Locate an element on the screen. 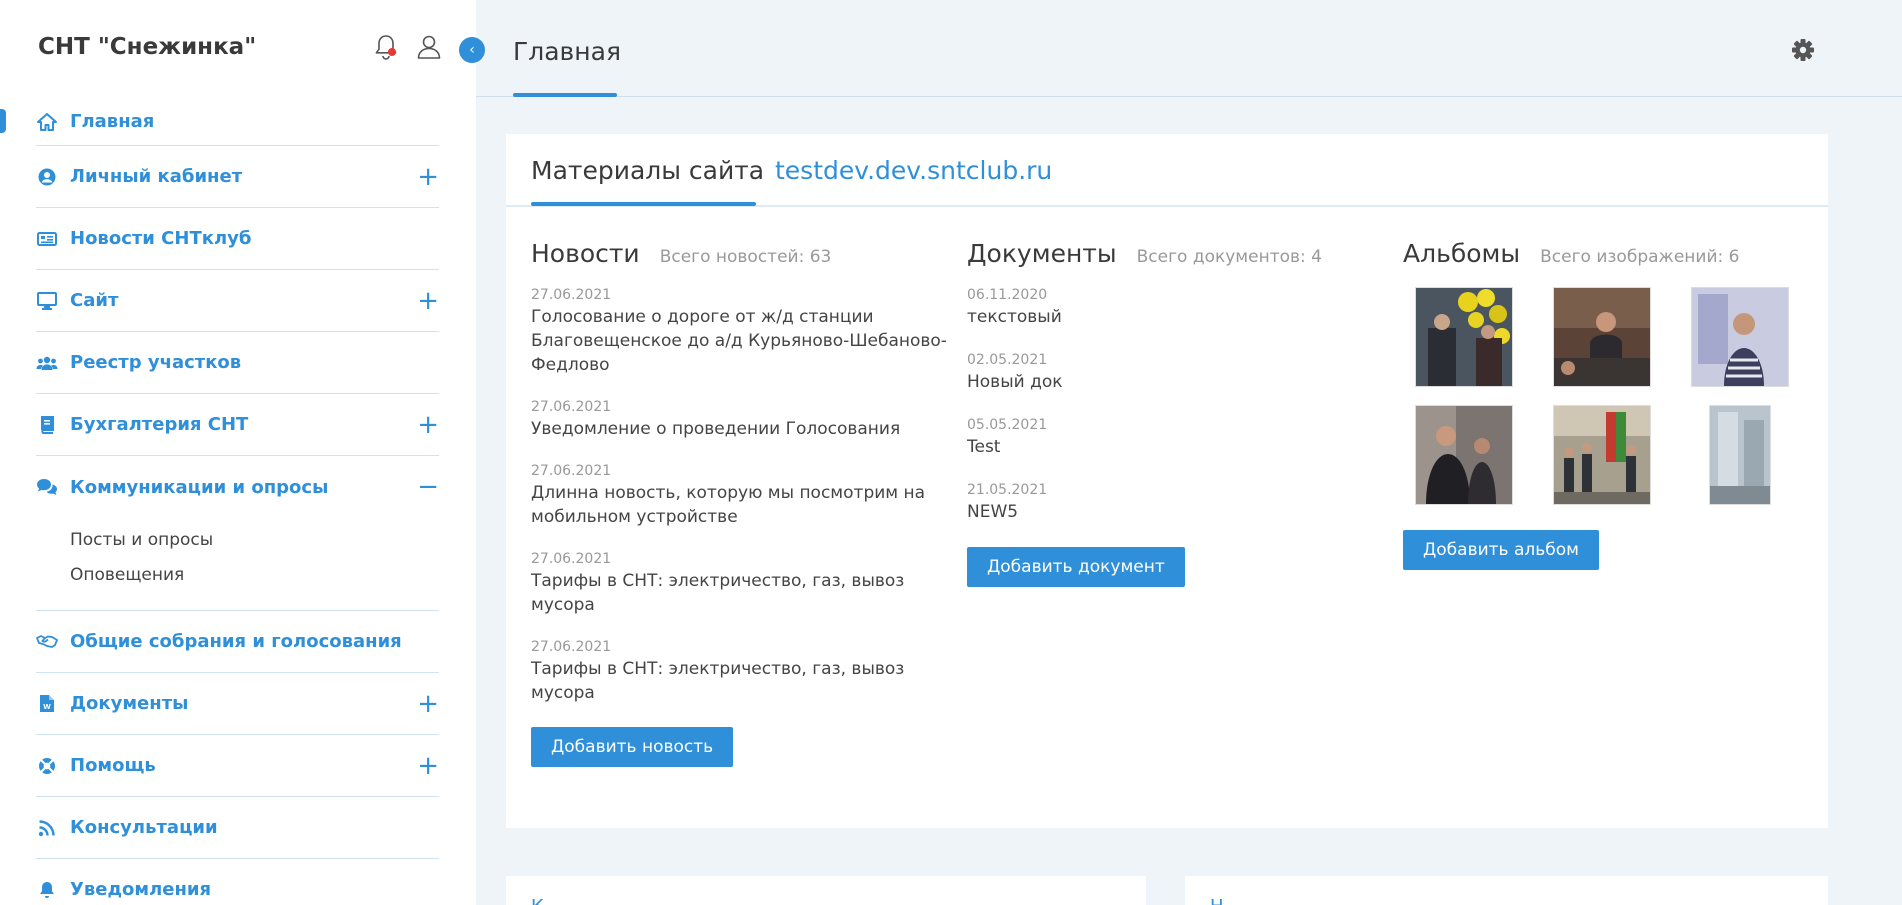  newspaper-icon is located at coordinates (47, 239).